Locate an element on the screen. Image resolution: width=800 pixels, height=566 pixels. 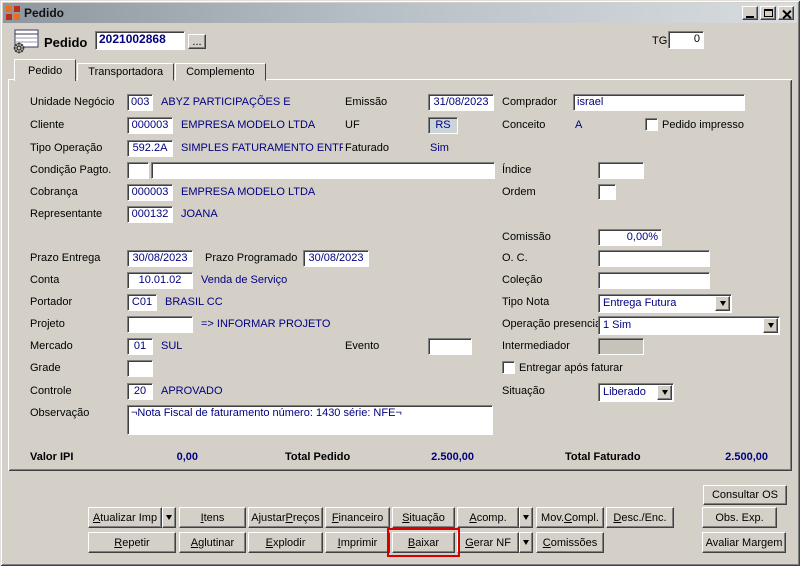
projeto-field is located at coordinates (160, 324).